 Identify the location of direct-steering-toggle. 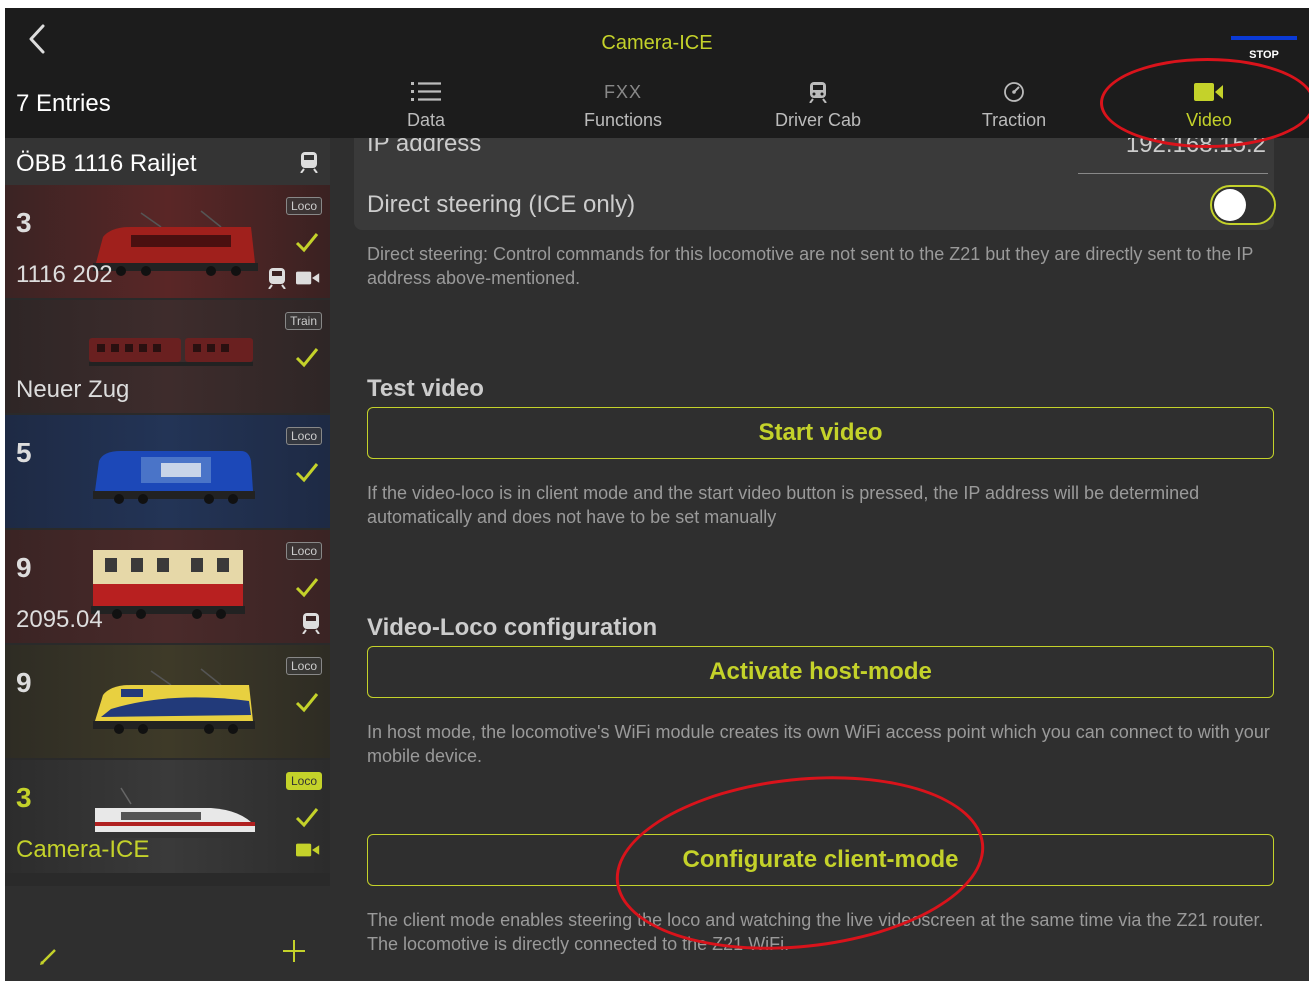
(1243, 205).